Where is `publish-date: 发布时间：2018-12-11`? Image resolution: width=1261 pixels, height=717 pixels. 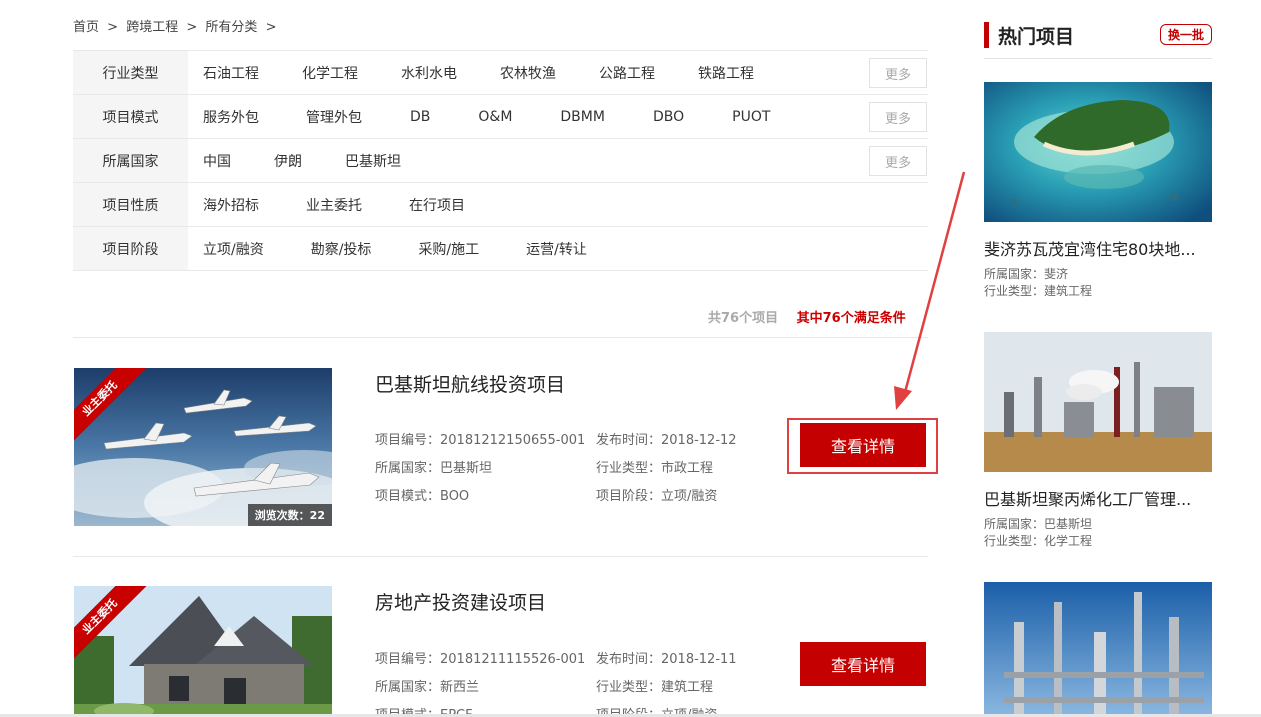 publish-date: 发布时间：2018-12-11 is located at coordinates (666, 659).